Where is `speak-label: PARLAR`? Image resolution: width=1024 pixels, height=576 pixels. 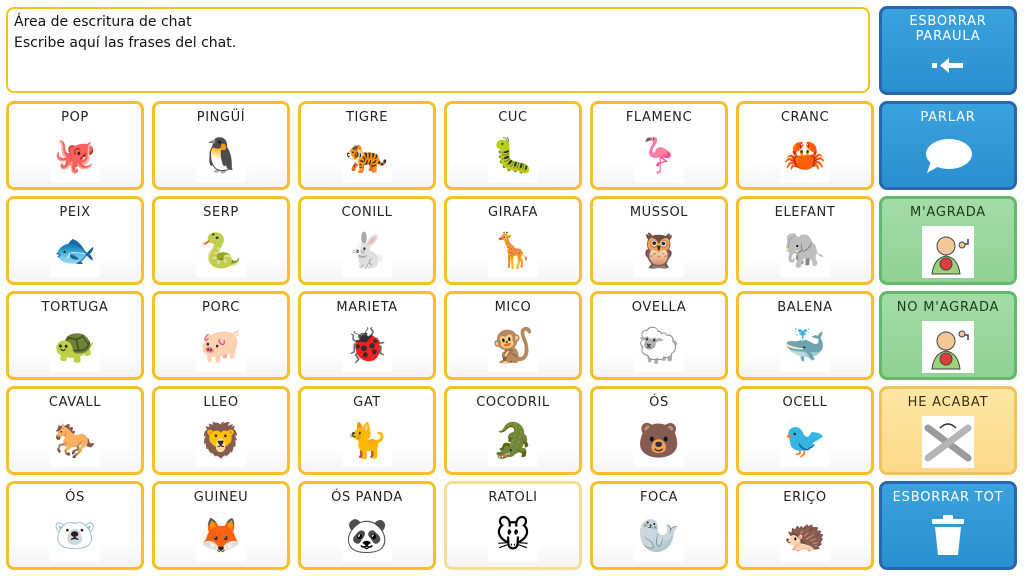
speak-label: PARLAR is located at coordinates (948, 117).